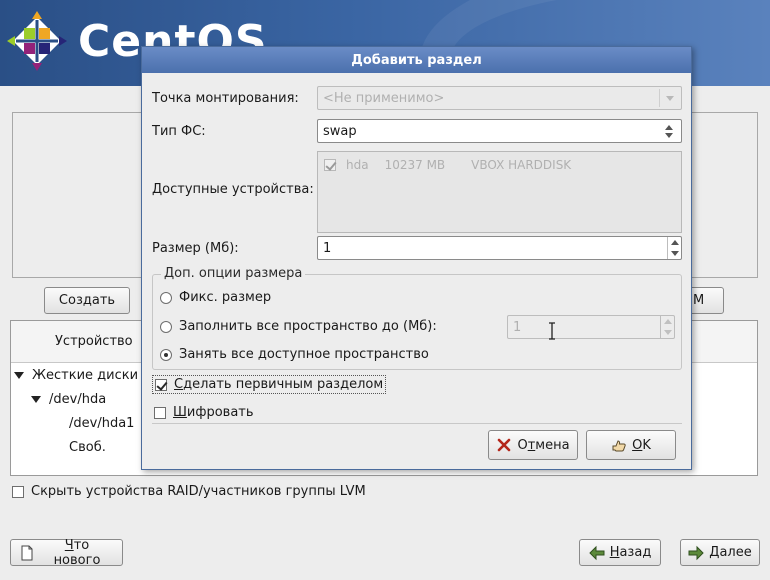  What do you see at coordinates (94, 341) in the screenshot?
I see `tree-header-device: Устройство` at bounding box center [94, 341].